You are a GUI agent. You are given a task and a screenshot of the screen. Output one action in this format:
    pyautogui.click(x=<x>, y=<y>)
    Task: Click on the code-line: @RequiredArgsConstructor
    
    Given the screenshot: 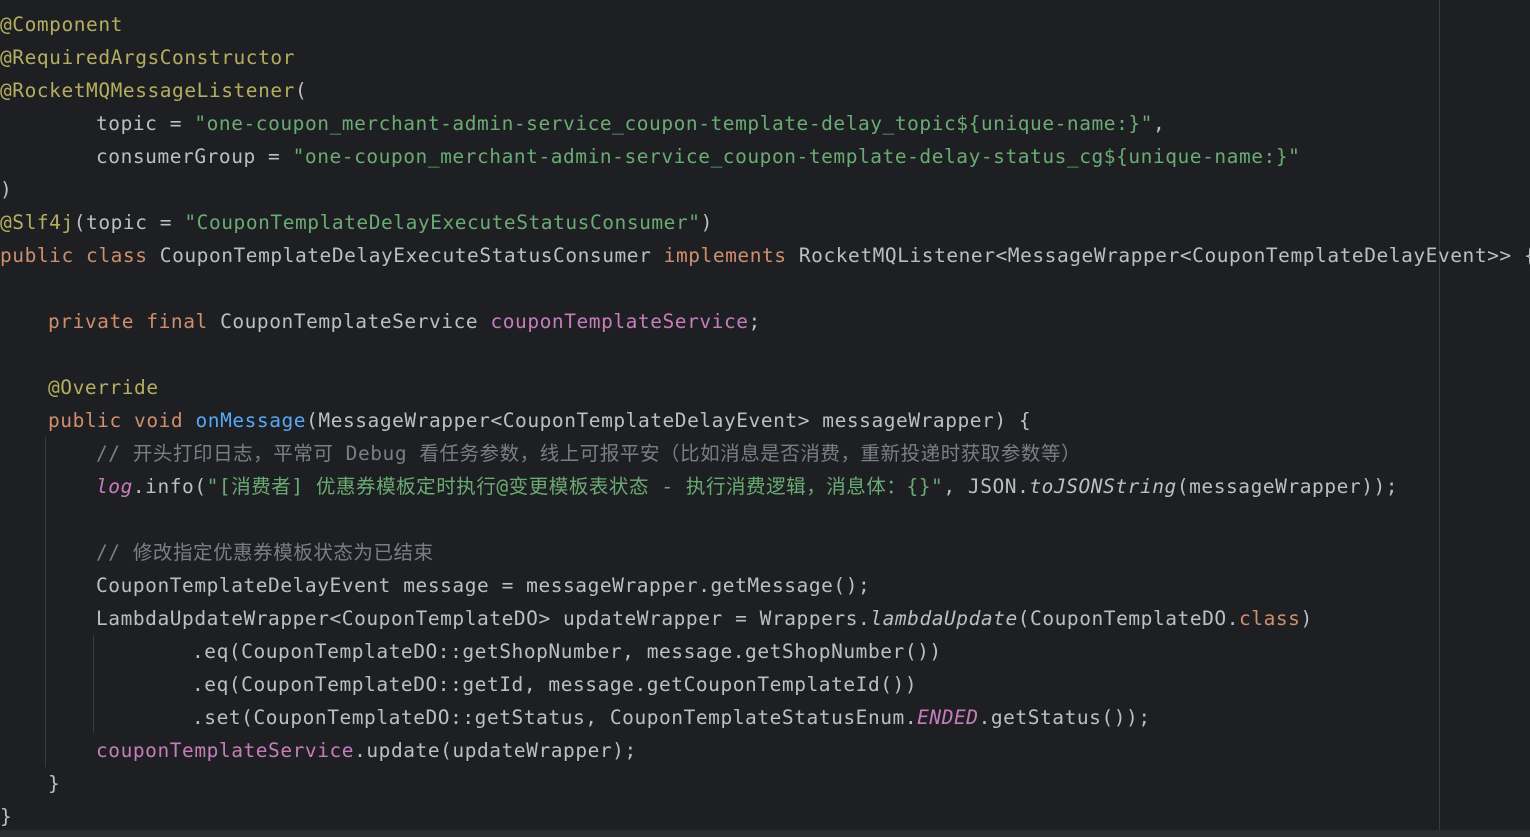 What is the action you would take?
    pyautogui.click(x=765, y=57)
    